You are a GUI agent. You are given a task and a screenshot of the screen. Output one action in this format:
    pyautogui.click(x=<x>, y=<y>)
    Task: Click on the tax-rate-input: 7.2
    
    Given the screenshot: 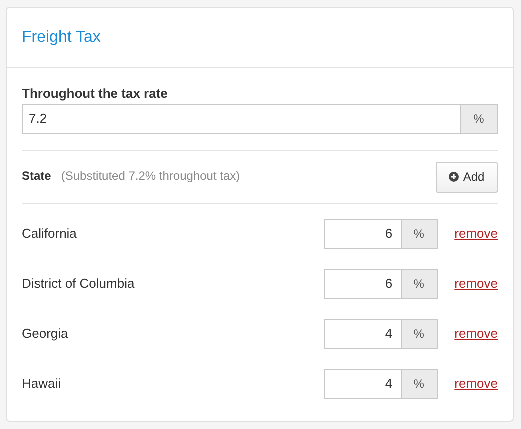 What is the action you would take?
    pyautogui.click(x=241, y=119)
    